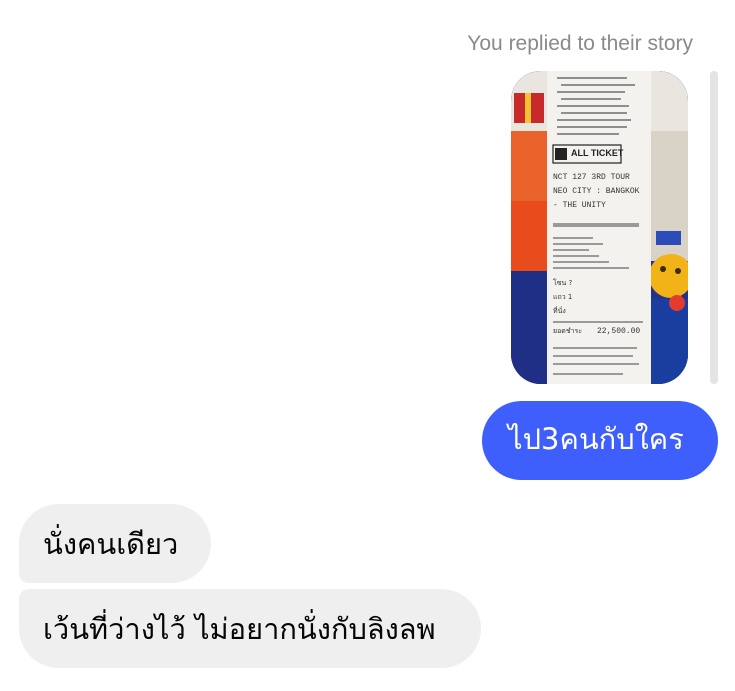 The height and width of the screenshot is (691, 735). I want to click on svg-text: - THE UNITY, so click(579, 205).